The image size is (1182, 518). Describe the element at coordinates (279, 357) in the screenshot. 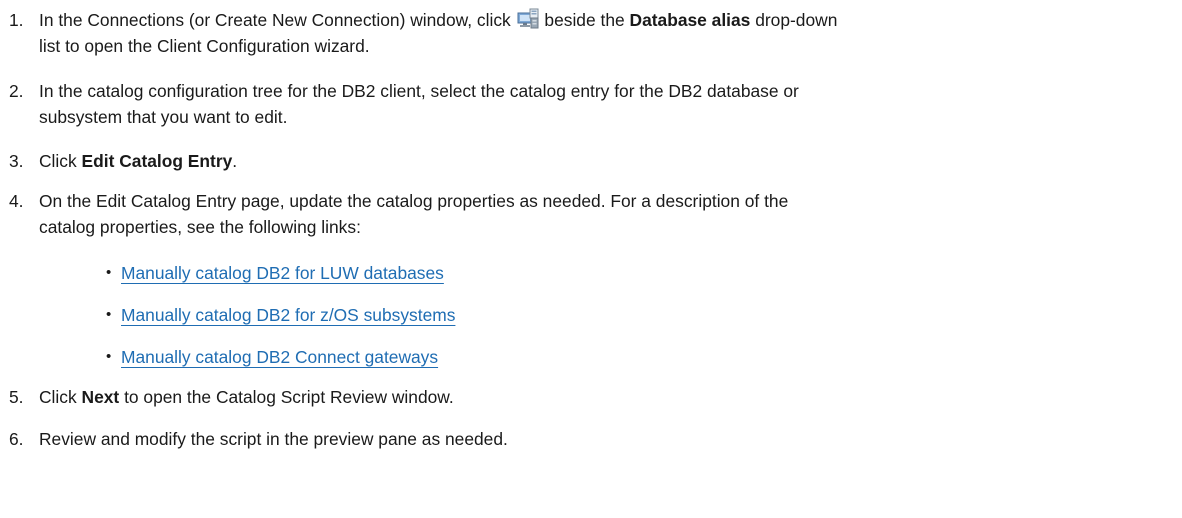

I see `link-connect-gateways: Manually catalog DB2 Connect gateways` at that location.